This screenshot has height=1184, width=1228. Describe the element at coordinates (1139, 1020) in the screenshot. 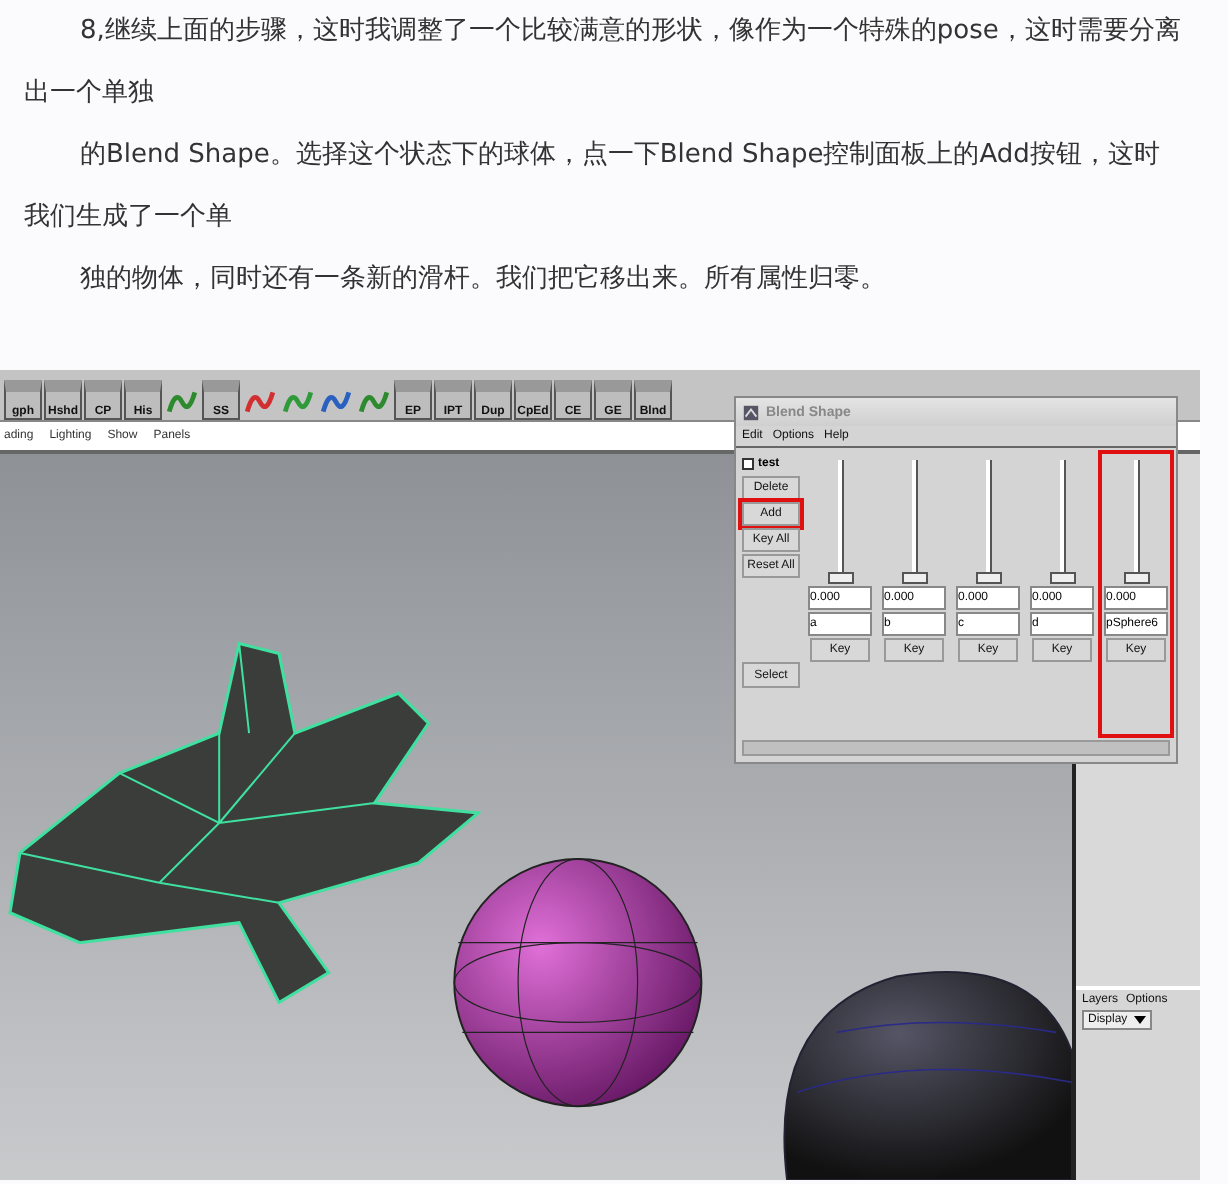

I see `caret-icon` at that location.